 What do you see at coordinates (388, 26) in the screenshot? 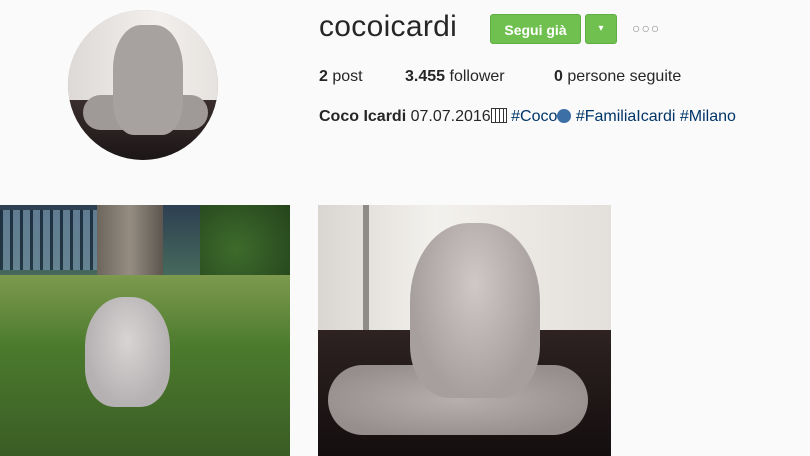
I see `profile-username: cocoicardi` at bounding box center [388, 26].